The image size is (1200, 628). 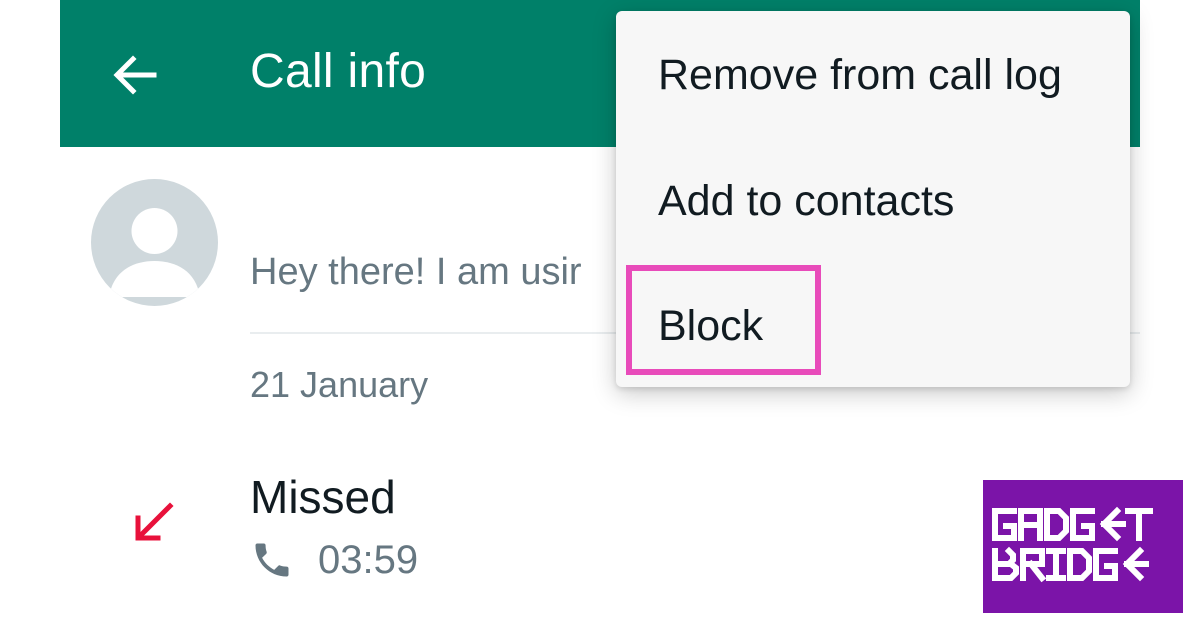 I want to click on block-highlight-box, so click(x=723, y=320).